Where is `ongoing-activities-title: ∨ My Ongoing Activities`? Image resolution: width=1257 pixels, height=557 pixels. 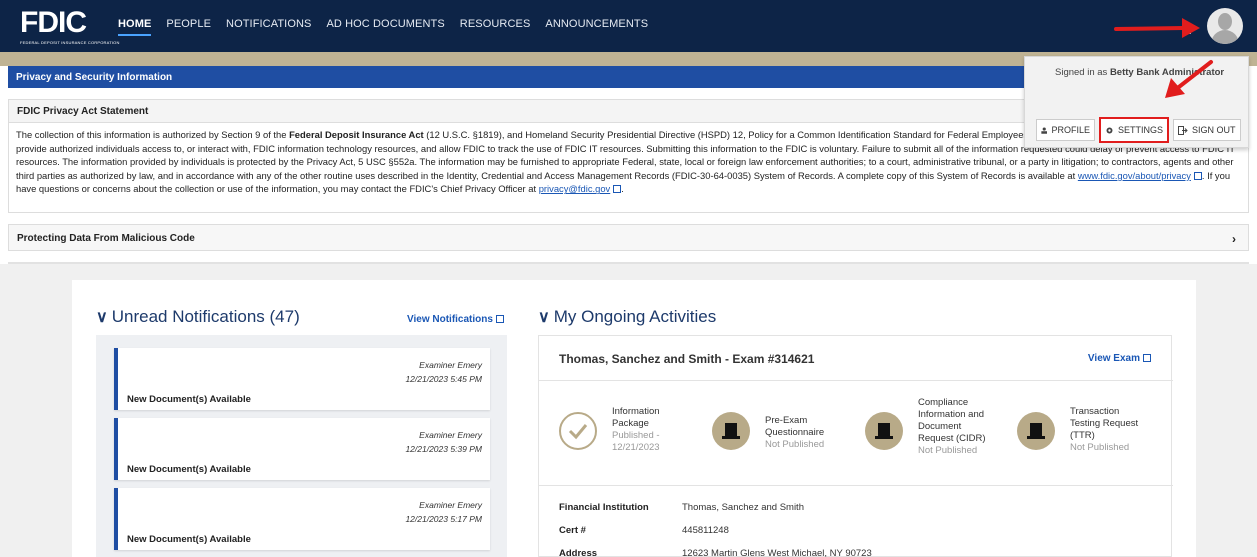
ongoing-activities-title: ∨ My Ongoing Activities is located at coordinates (627, 317).